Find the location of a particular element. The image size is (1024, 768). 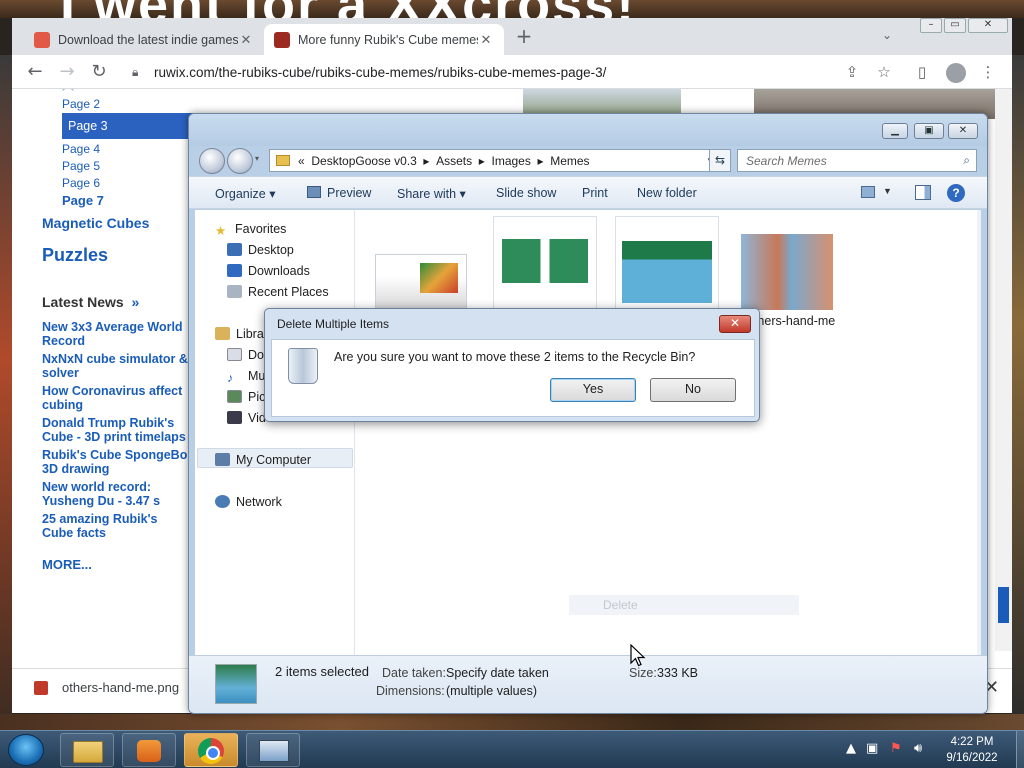

size-label: Size: is located at coordinates (643, 673).